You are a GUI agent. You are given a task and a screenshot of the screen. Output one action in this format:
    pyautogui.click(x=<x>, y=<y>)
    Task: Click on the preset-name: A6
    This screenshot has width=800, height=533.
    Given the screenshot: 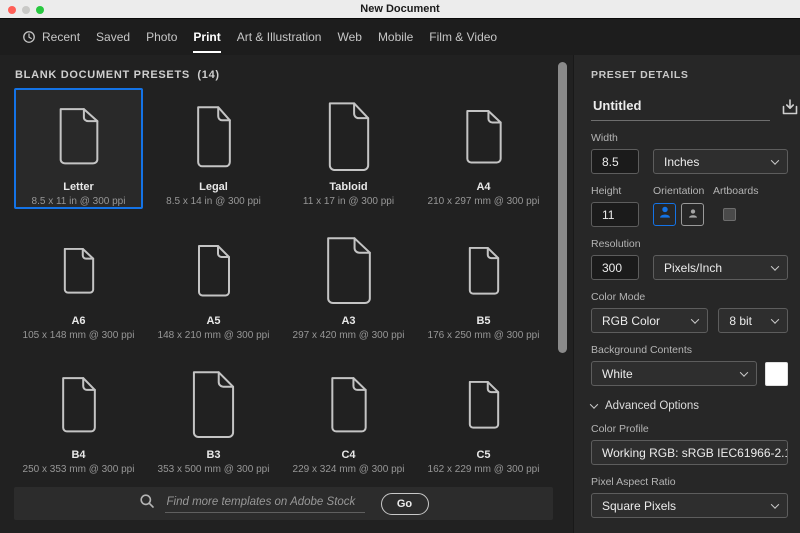 What is the action you would take?
    pyautogui.click(x=78, y=321)
    